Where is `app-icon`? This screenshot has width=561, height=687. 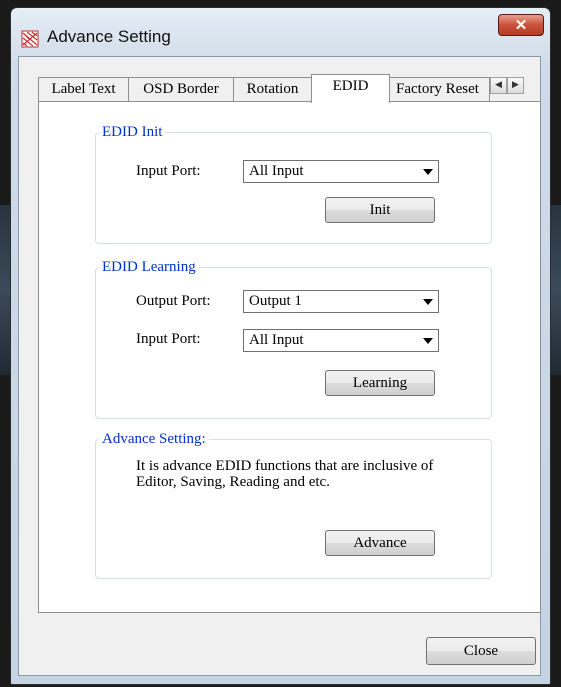 app-icon is located at coordinates (30, 39).